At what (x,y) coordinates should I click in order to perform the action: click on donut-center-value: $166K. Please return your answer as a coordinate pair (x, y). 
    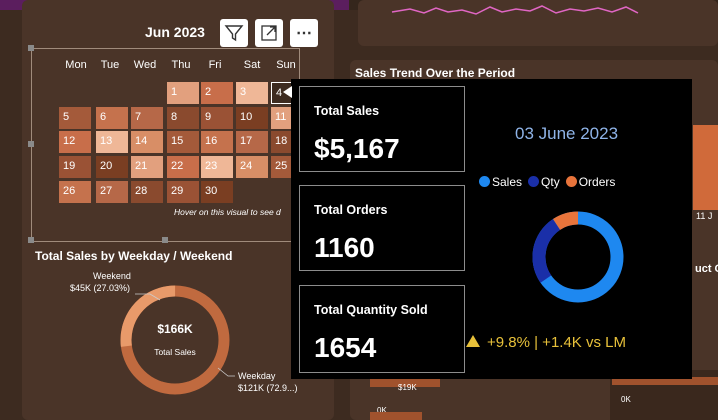
    Looking at the image, I should click on (175, 329).